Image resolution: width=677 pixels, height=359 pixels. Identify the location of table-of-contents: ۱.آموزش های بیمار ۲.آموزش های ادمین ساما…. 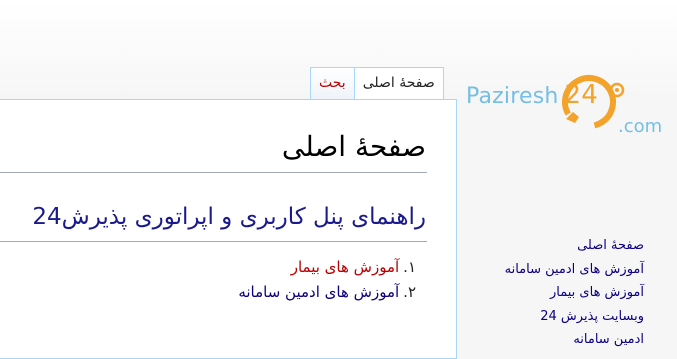
(327, 281).